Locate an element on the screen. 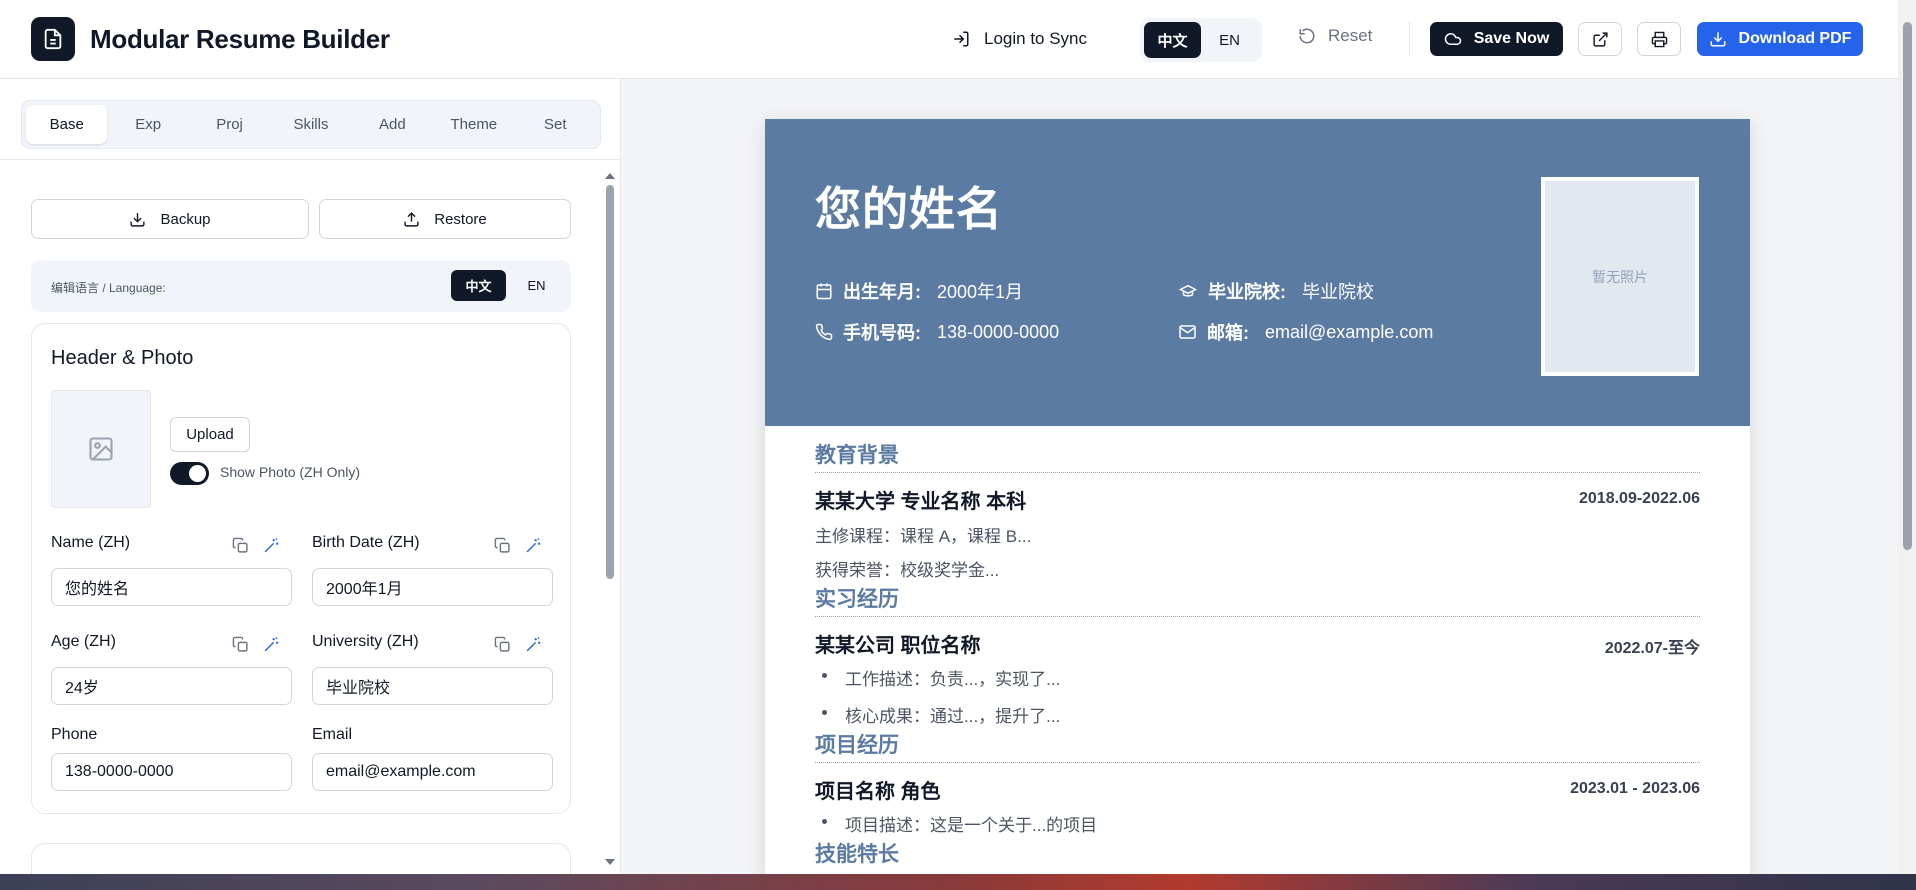 The image size is (1916, 890). desktop-background-strip is located at coordinates (958, 882).